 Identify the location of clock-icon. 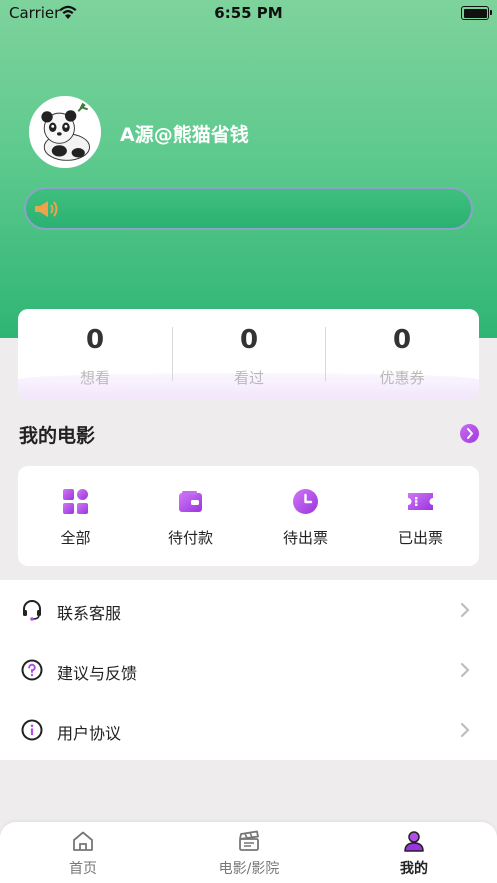
(305, 501).